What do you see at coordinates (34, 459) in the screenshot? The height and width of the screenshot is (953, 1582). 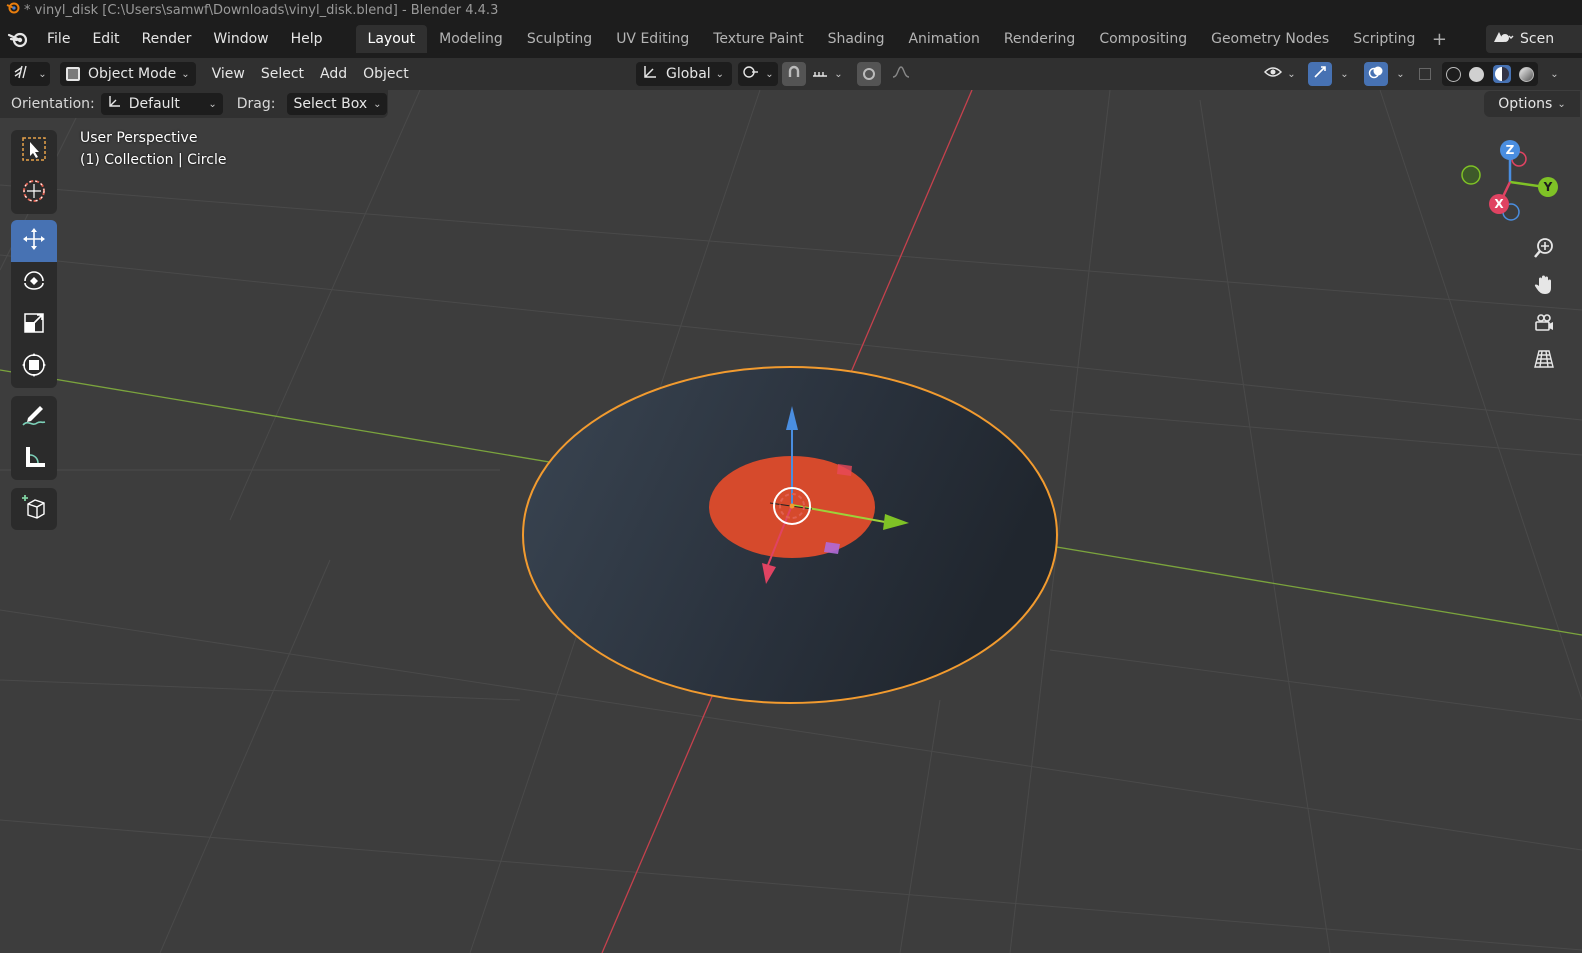 I see `measure-tool` at bounding box center [34, 459].